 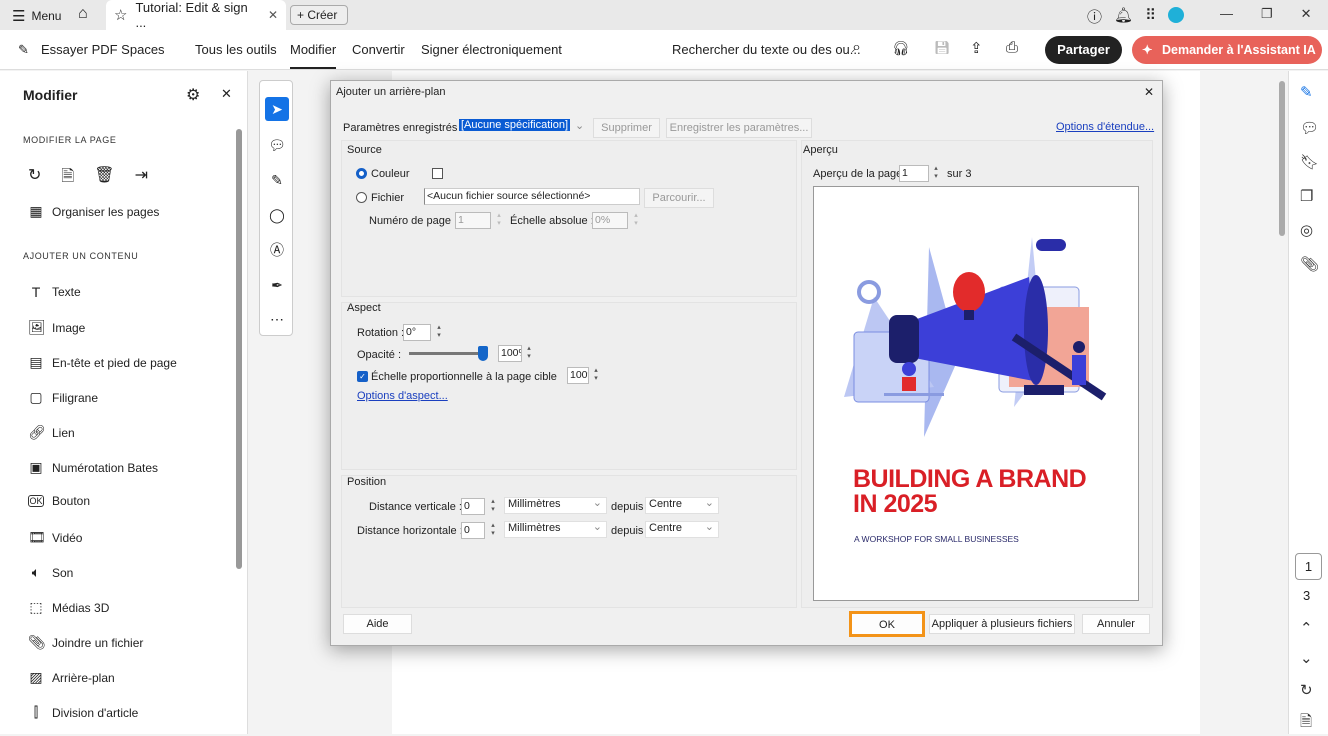 I want to click on close-tab-icon: ✕, so click(x=273, y=15).